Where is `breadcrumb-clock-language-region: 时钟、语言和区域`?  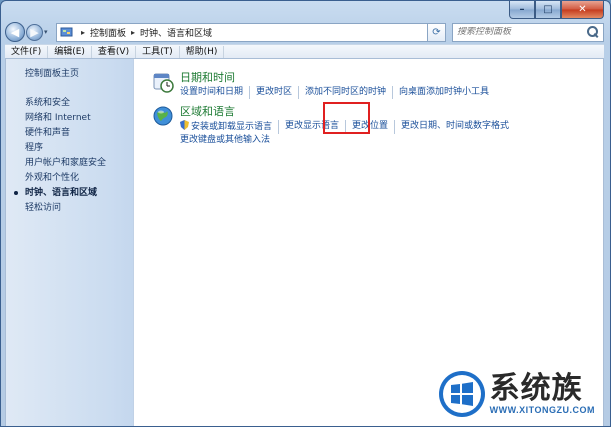 breadcrumb-clock-language-region: 时钟、语言和区域 is located at coordinates (176, 32).